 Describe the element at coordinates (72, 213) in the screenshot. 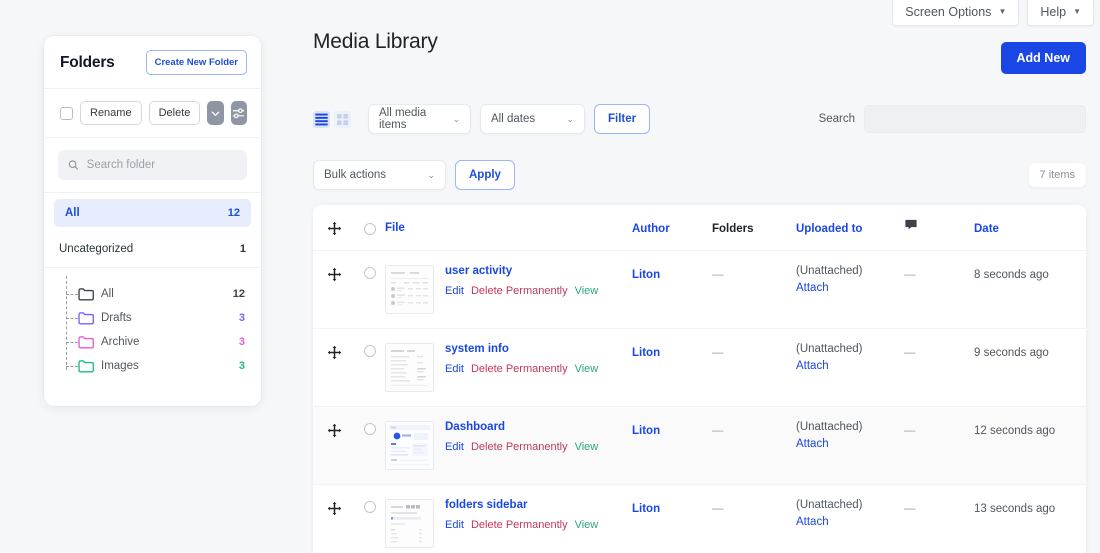

I see `folder-item-label: All` at that location.